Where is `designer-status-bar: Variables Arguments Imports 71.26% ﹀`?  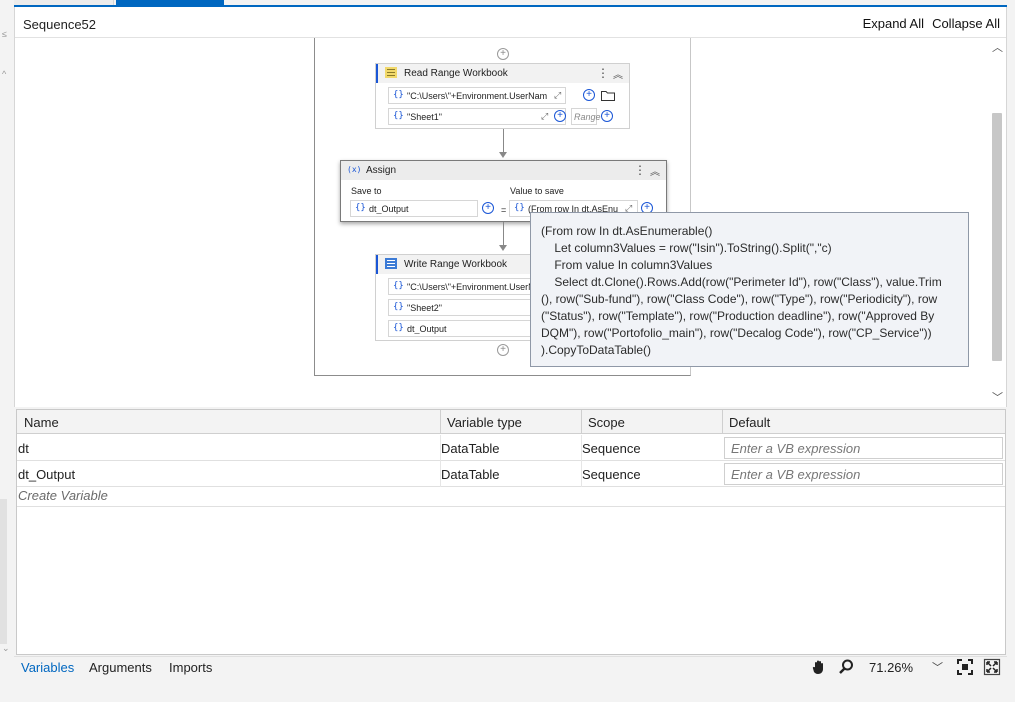 designer-status-bar: Variables Arguments Imports 71.26% ﹀ is located at coordinates (510, 667).